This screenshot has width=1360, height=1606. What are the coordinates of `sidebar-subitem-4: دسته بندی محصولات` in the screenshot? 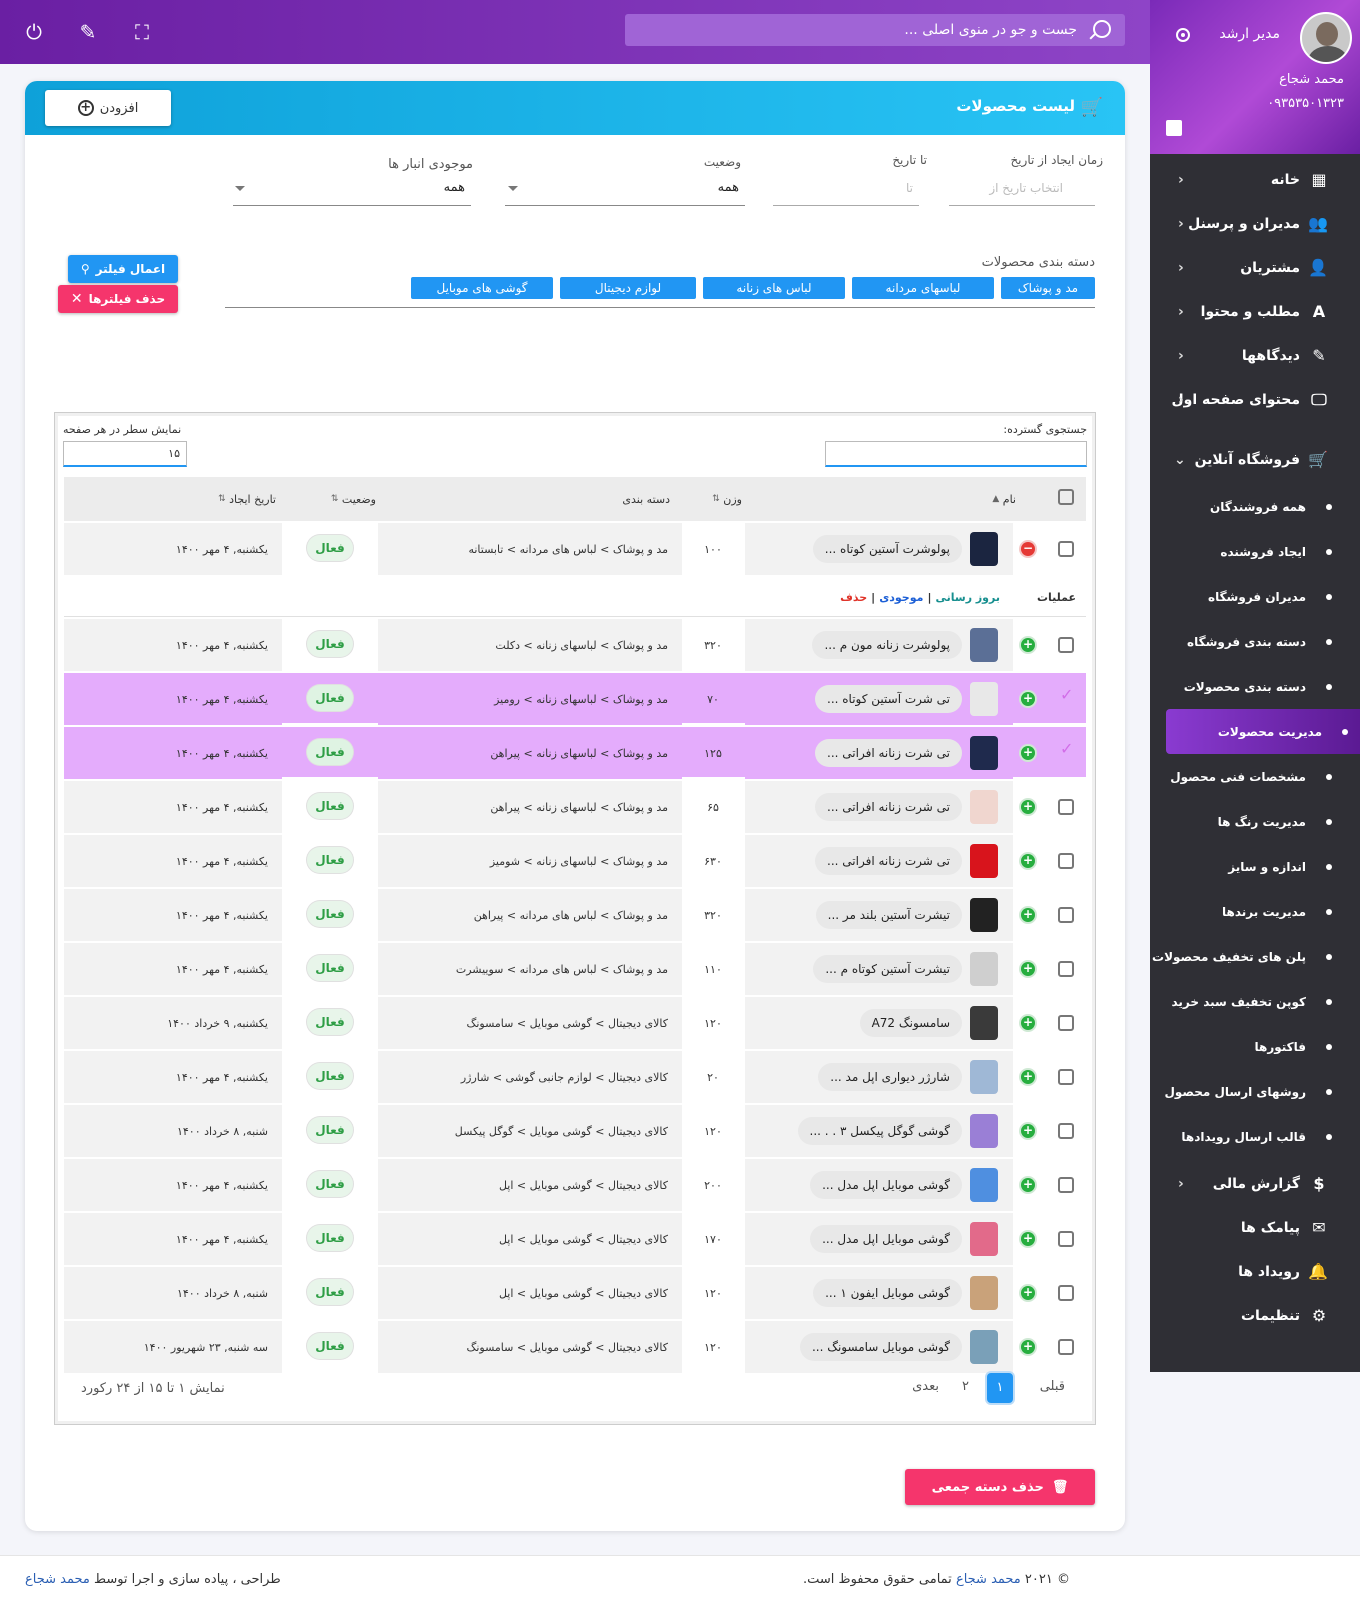 It's located at (1255, 686).